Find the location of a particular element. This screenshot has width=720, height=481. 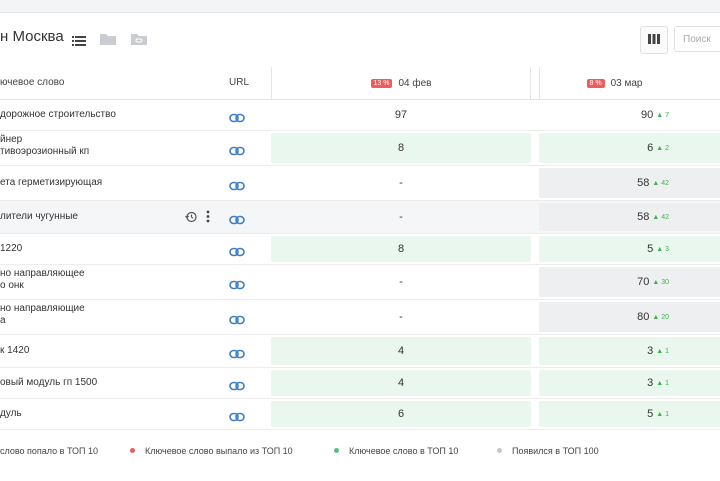

keyword-text: овый модуль гп 1500 is located at coordinates (49, 382).